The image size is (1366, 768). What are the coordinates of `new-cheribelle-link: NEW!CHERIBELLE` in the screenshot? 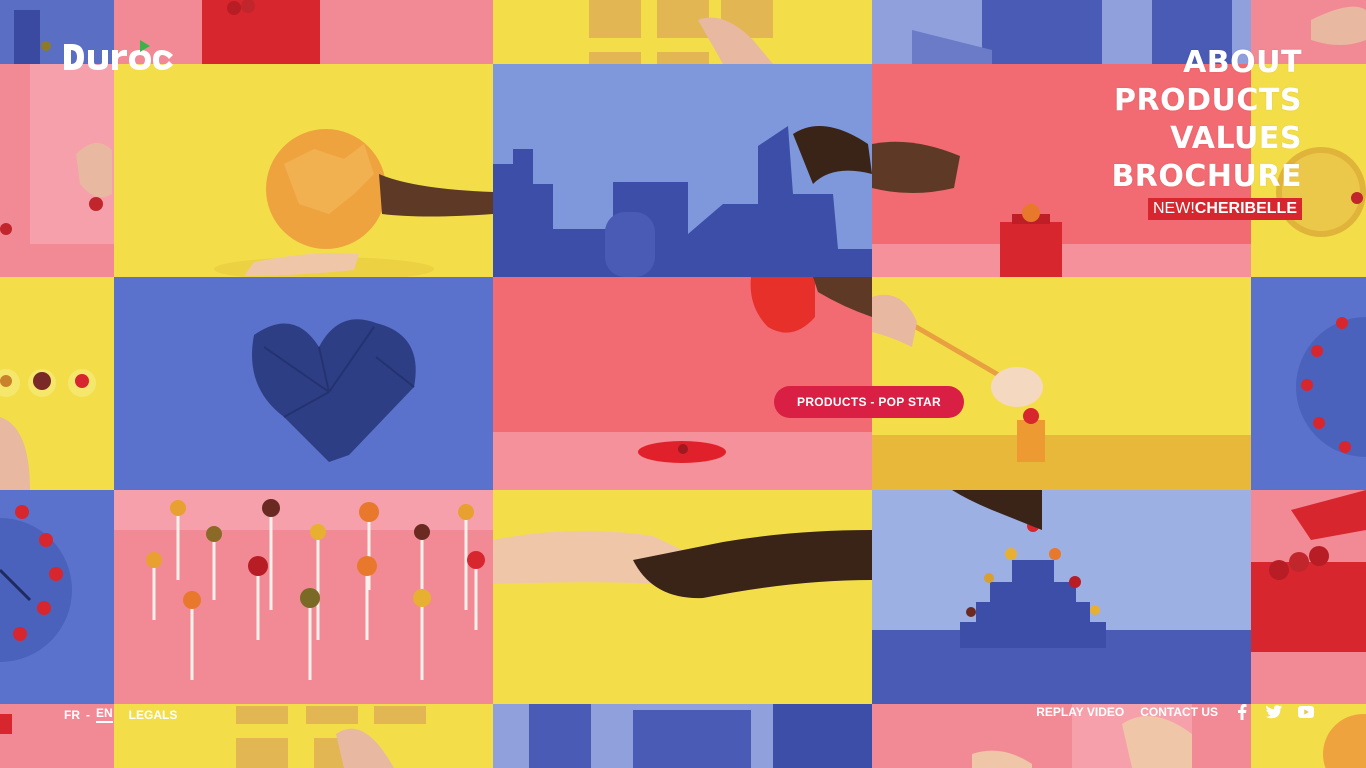 It's located at (1224, 209).